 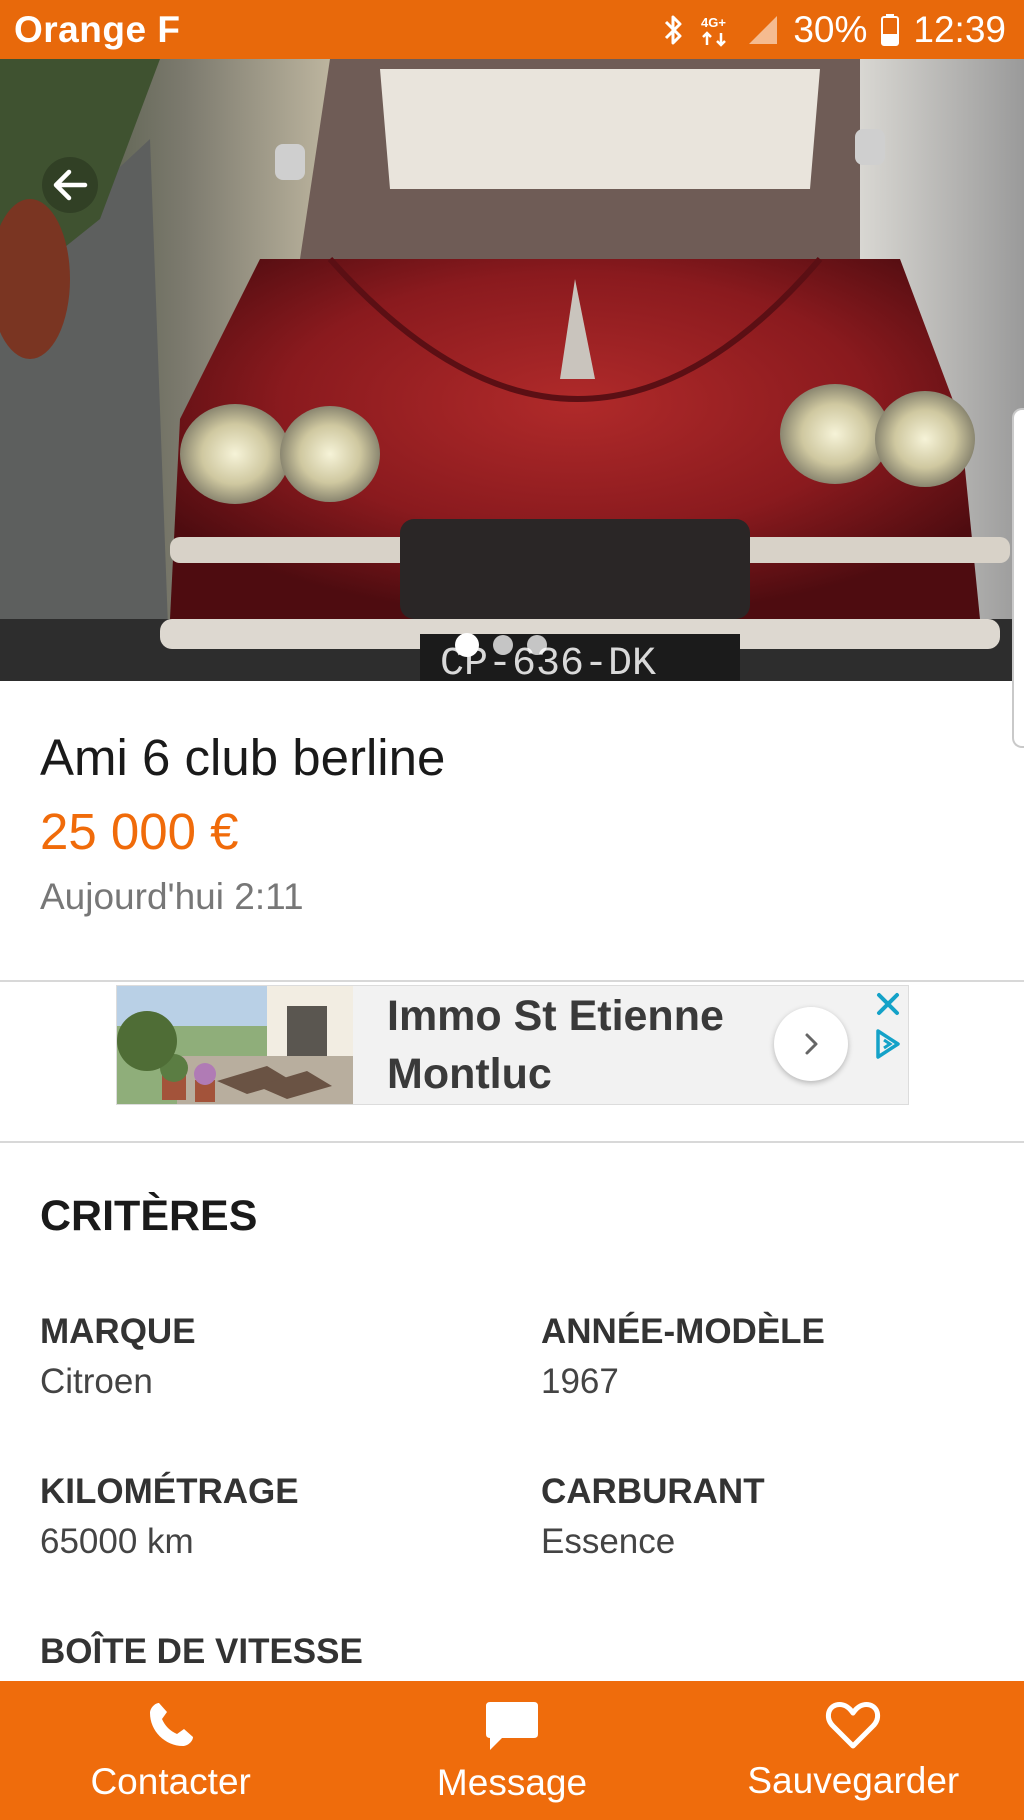 I want to click on listing-title: Ami 6 club berline, so click(x=243, y=757).